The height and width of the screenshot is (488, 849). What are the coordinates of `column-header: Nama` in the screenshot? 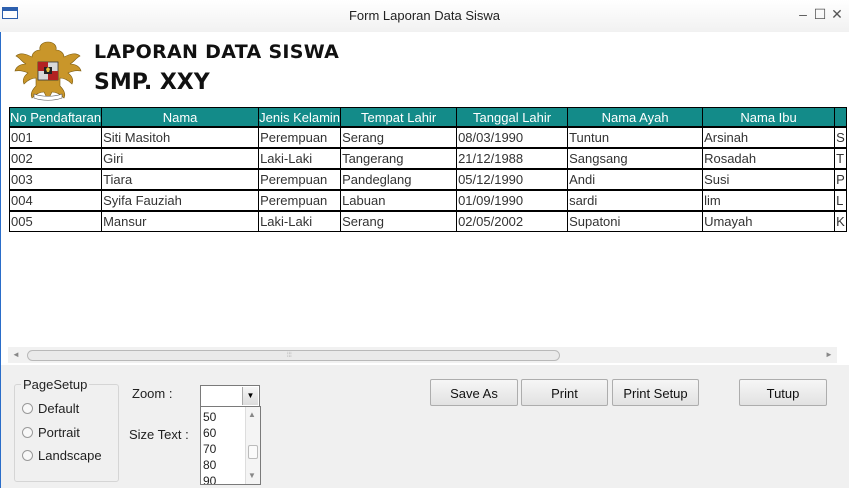 It's located at (180, 117).